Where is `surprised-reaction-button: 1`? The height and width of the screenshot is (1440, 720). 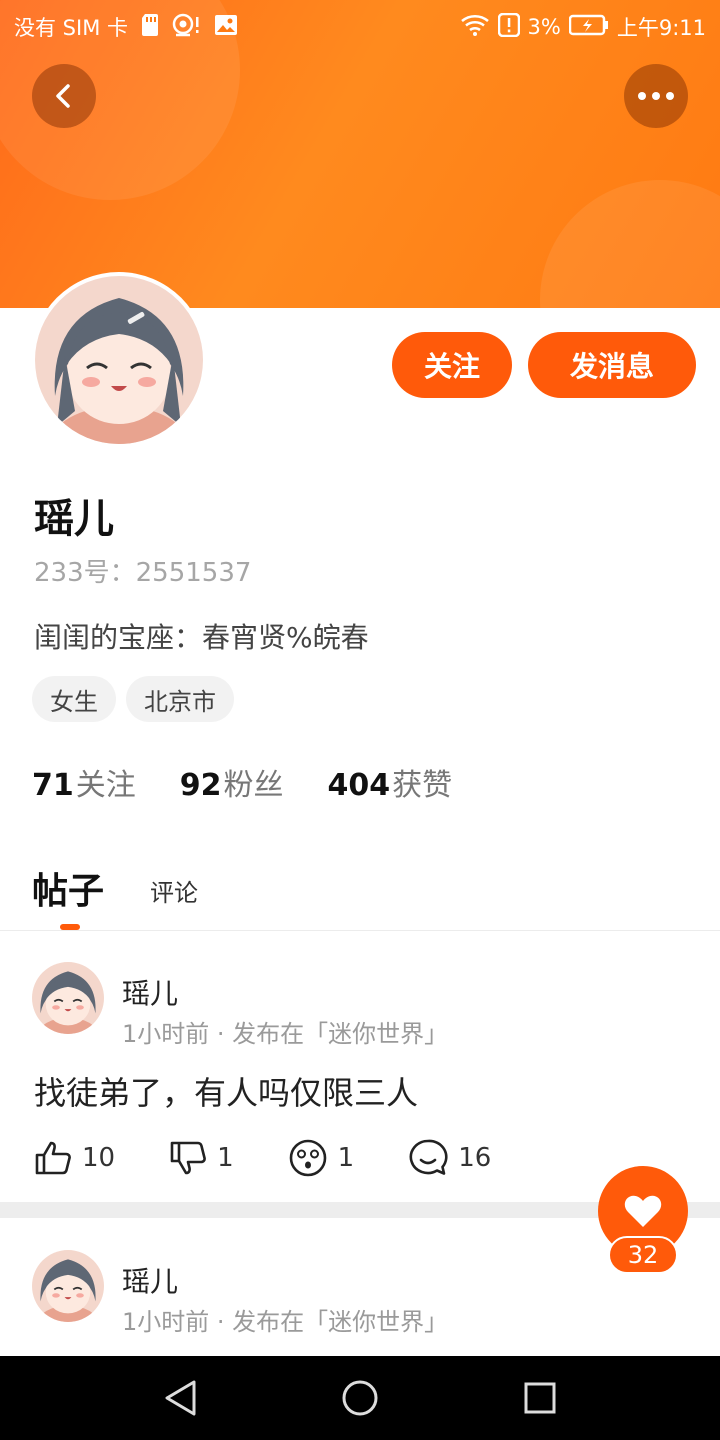 surprised-reaction-button: 1 is located at coordinates (321, 1158).